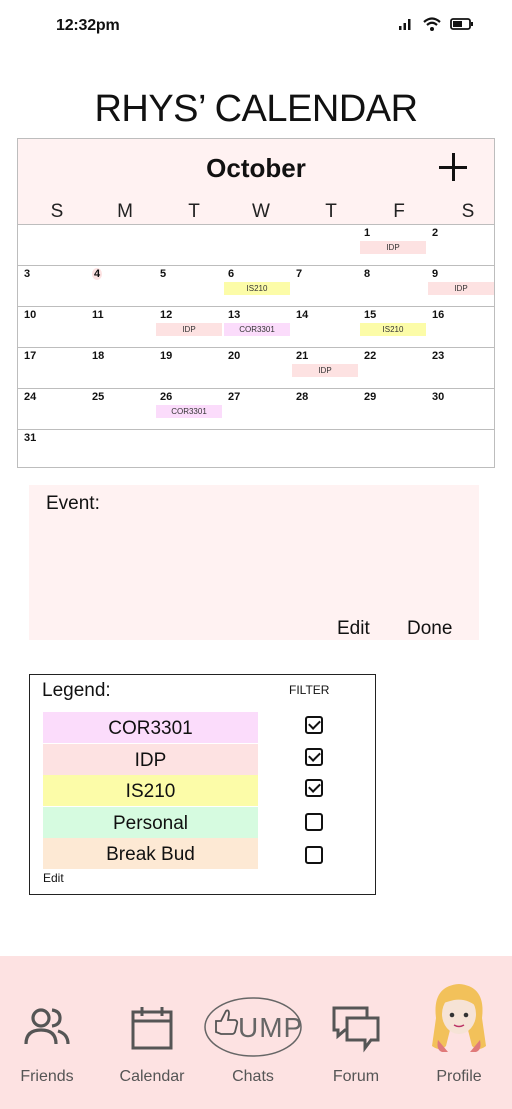  What do you see at coordinates (356, 1026) in the screenshot?
I see `nav-forum: Forum` at bounding box center [356, 1026].